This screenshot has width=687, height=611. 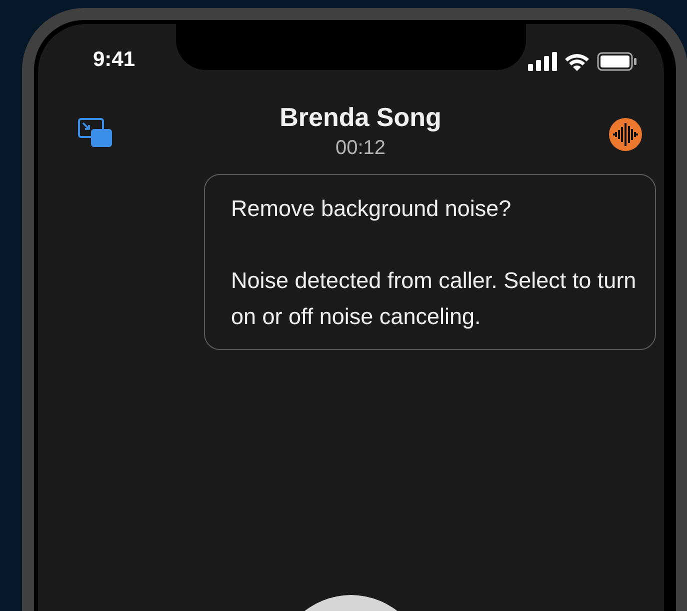 What do you see at coordinates (617, 61) in the screenshot?
I see `battery-icon` at bounding box center [617, 61].